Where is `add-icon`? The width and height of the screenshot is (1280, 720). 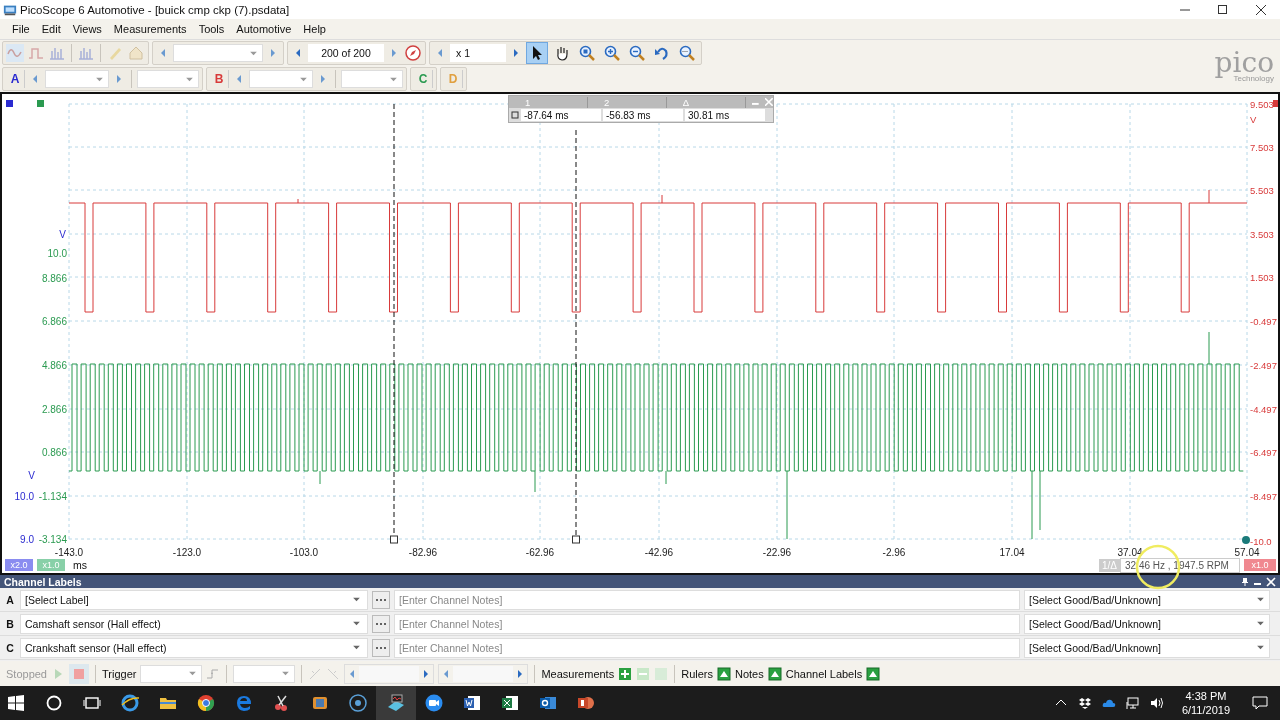
add-icon is located at coordinates (625, 673).